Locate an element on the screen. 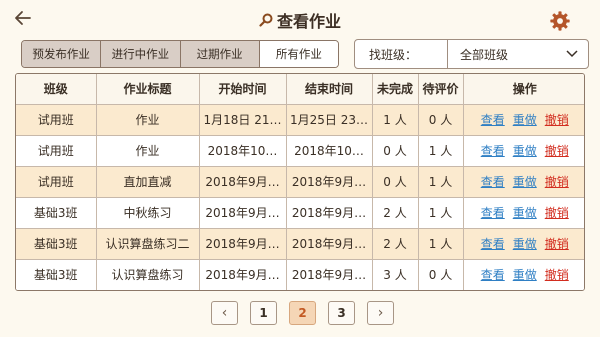 The width and height of the screenshot is (600, 337). header-bar: 查看作业 is located at coordinates (300, 20).